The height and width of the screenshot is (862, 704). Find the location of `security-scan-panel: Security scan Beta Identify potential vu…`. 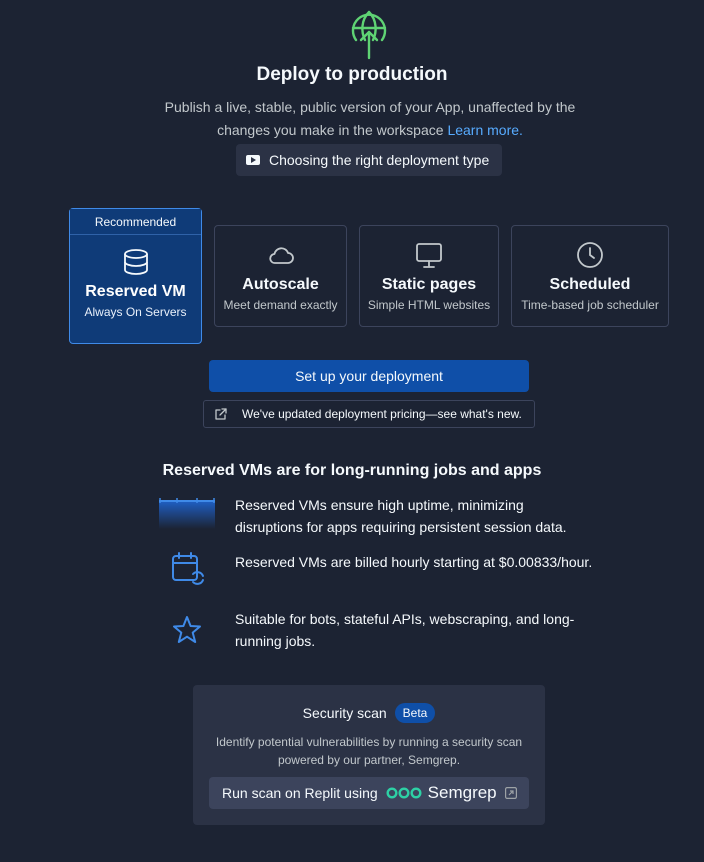

security-scan-panel: Security scan Beta Identify potential vu… is located at coordinates (369, 755).